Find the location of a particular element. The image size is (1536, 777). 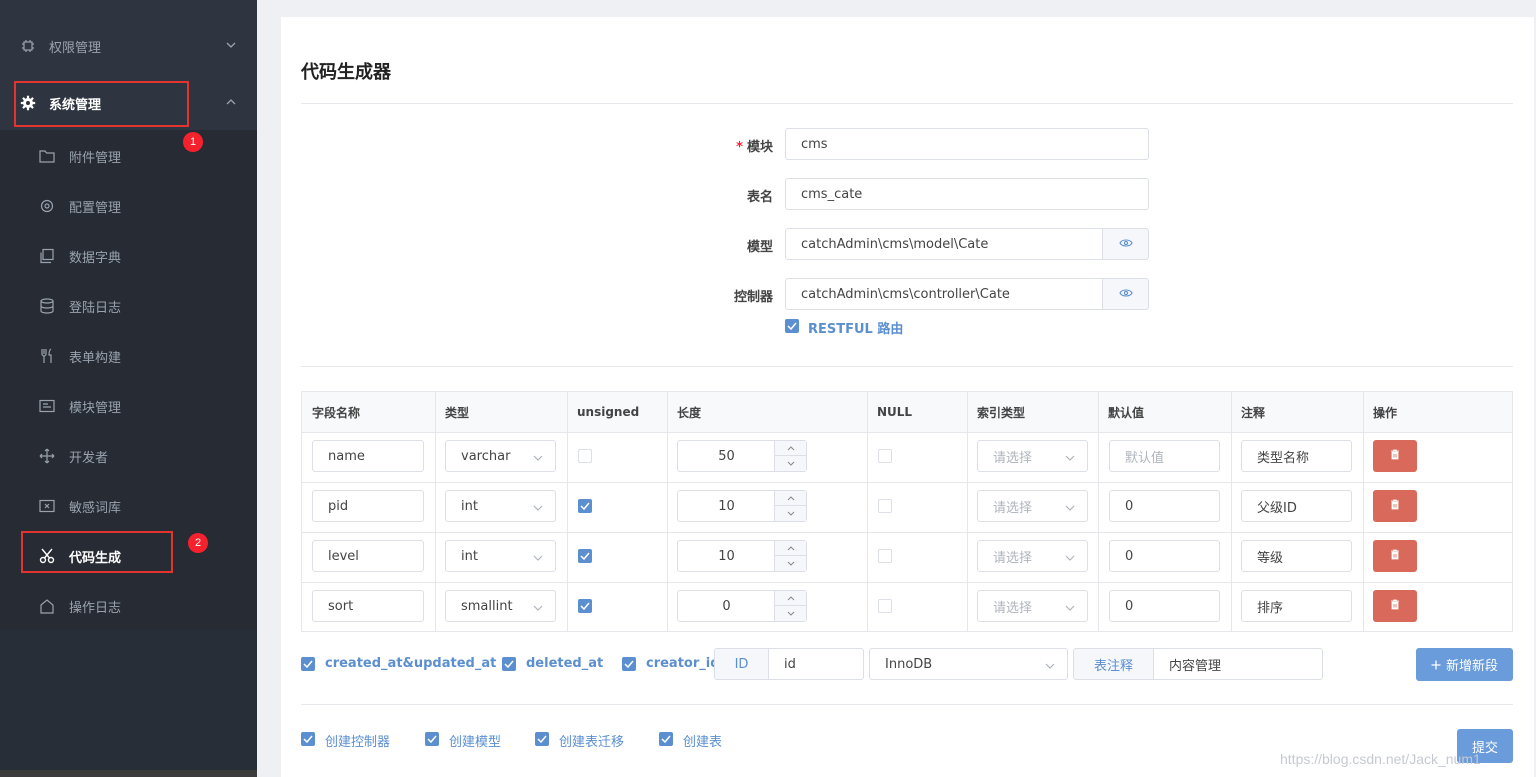

create-migration-label: 创建表迁移 is located at coordinates (591, 740).